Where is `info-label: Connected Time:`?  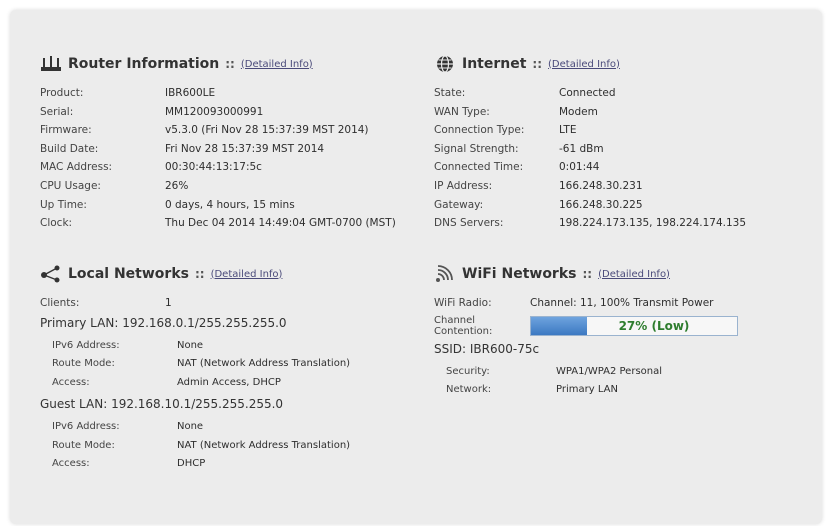 info-label: Connected Time: is located at coordinates (479, 167).